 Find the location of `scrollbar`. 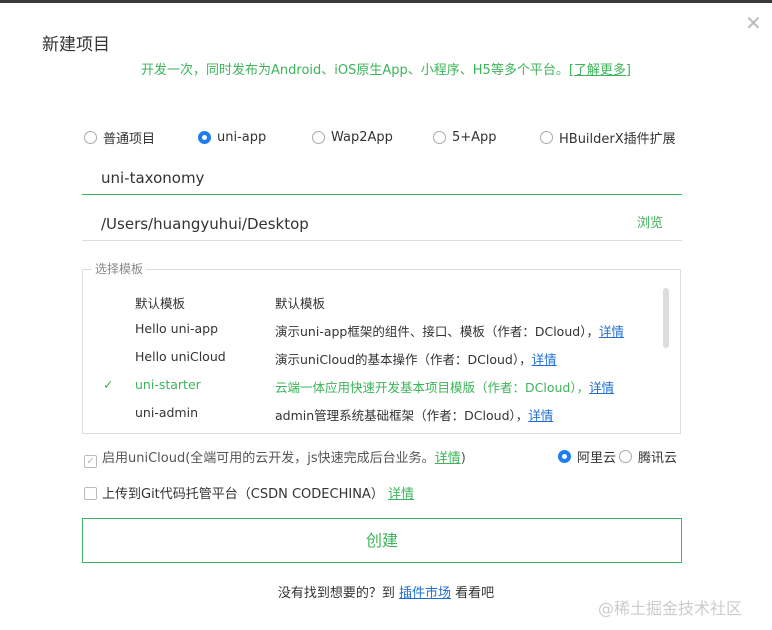

scrollbar is located at coordinates (666, 318).